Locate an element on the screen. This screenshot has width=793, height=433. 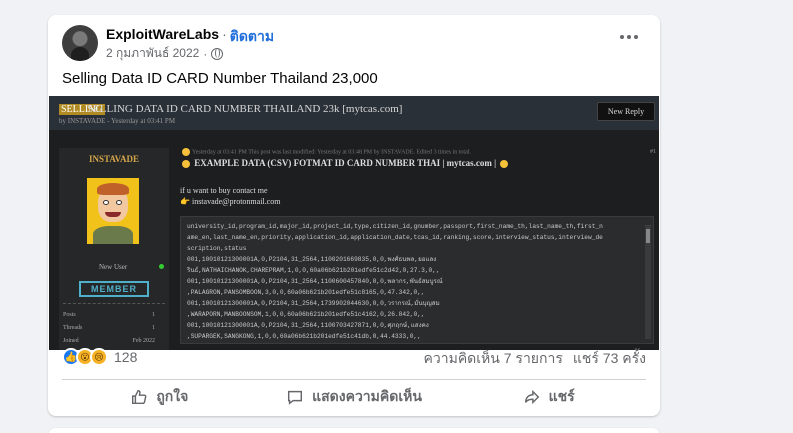
next-post-card is located at coordinates (354, 430).